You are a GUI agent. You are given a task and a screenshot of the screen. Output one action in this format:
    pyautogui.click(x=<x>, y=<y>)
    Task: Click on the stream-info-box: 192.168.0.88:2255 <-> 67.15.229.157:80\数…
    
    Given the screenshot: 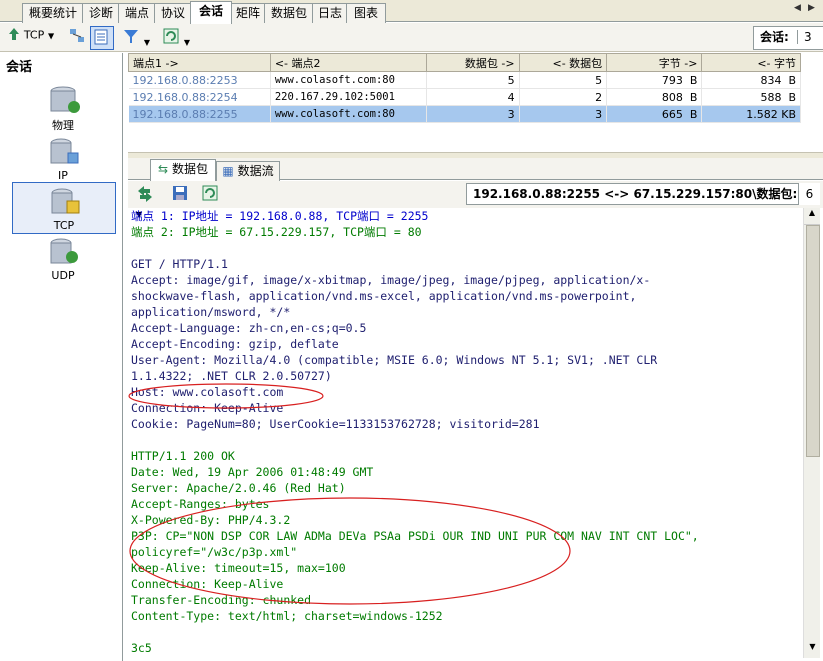 What is the action you would take?
    pyautogui.click(x=643, y=194)
    